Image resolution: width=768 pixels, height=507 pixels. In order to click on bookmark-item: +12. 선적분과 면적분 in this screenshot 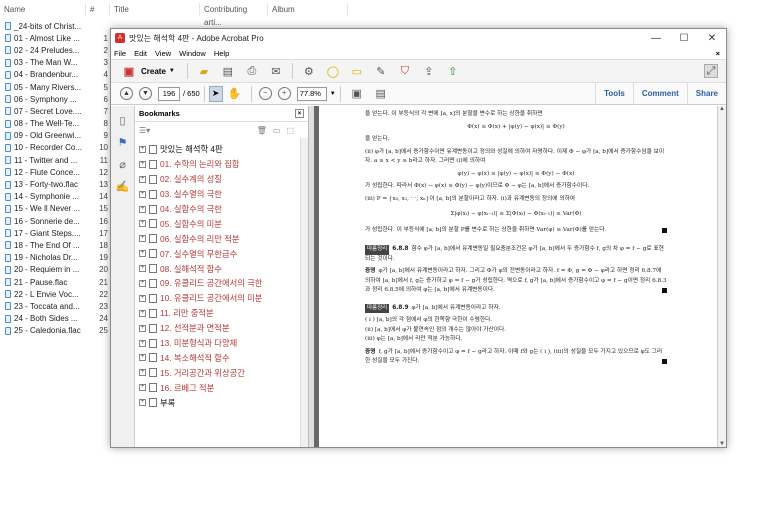, I will do `click(216, 328)`.